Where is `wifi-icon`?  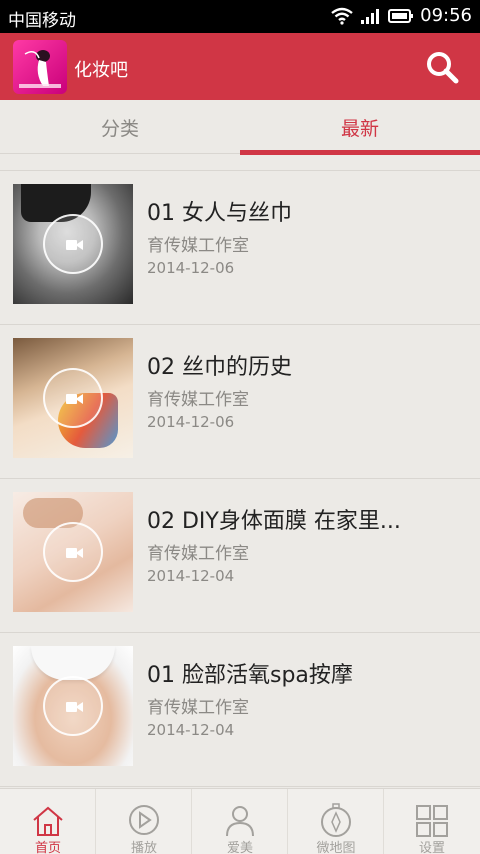 wifi-icon is located at coordinates (342, 16).